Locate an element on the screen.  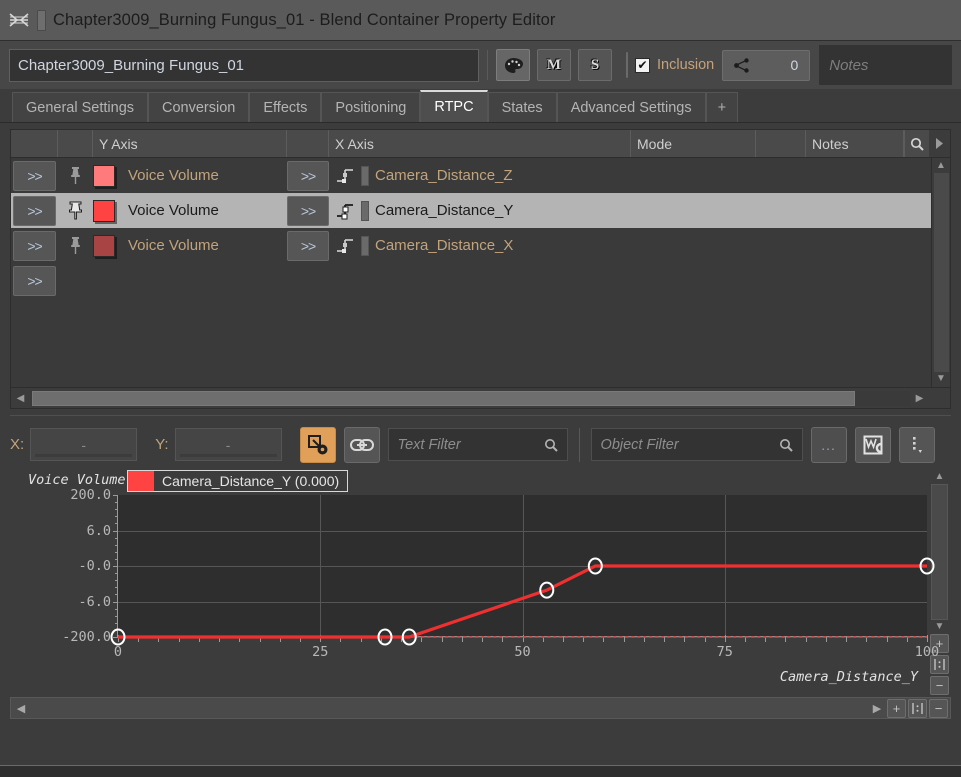
new-rtpc-button: >> is located at coordinates (34, 280).